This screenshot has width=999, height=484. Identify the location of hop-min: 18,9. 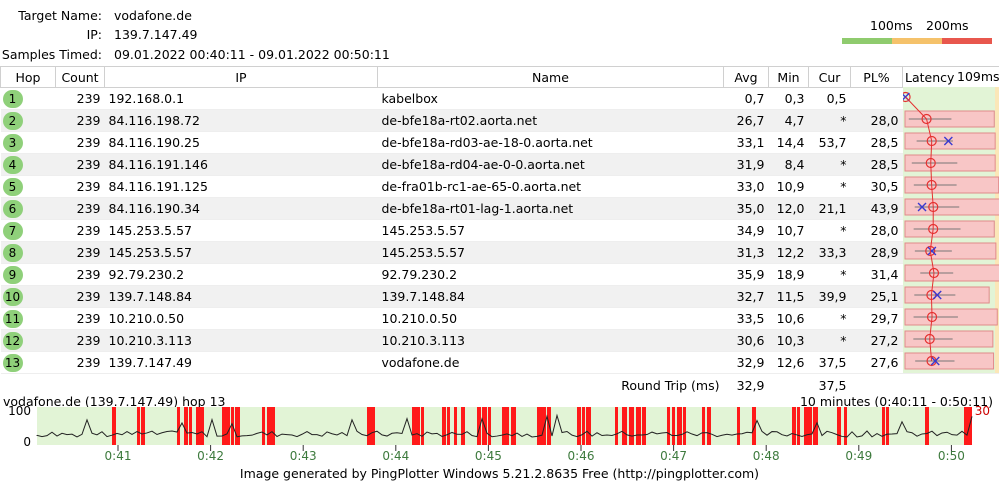
(788, 274).